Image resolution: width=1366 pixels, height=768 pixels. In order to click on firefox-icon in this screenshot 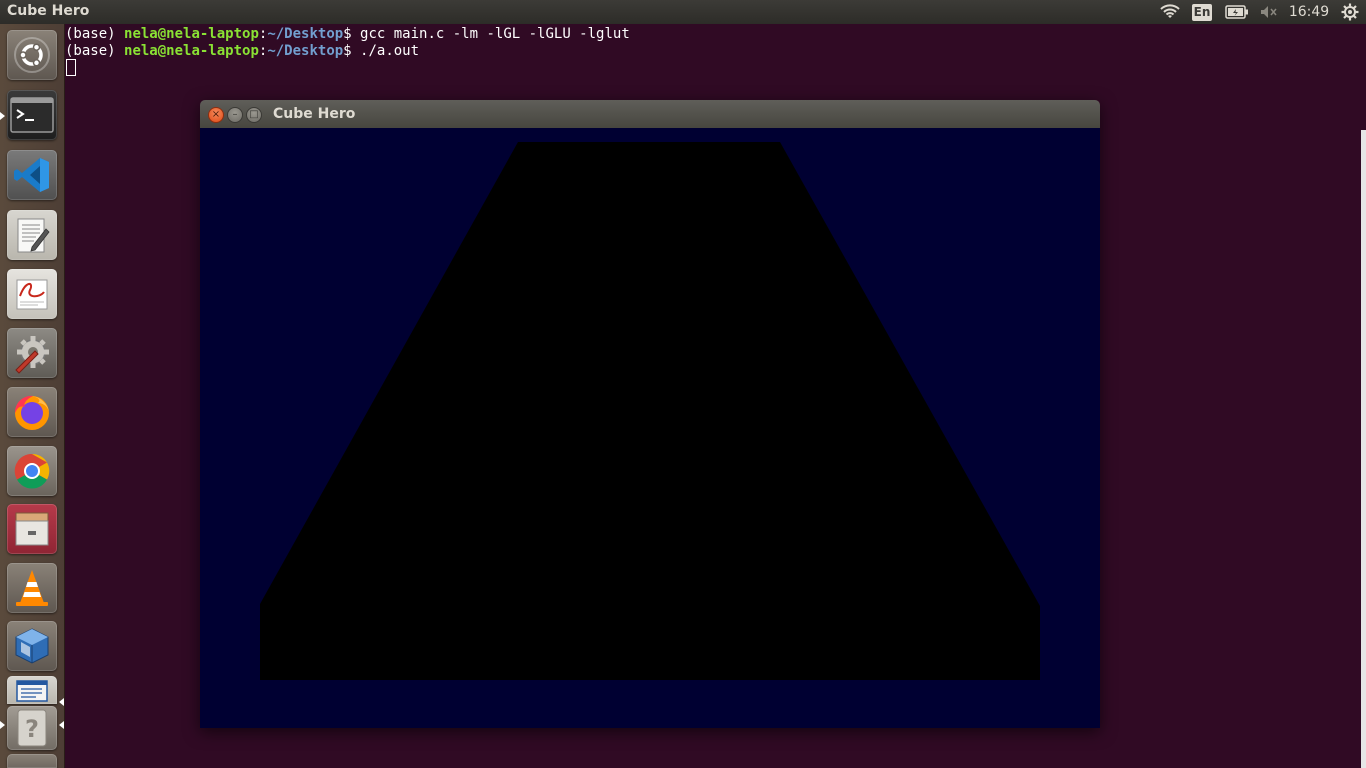, I will do `click(32, 412)`.